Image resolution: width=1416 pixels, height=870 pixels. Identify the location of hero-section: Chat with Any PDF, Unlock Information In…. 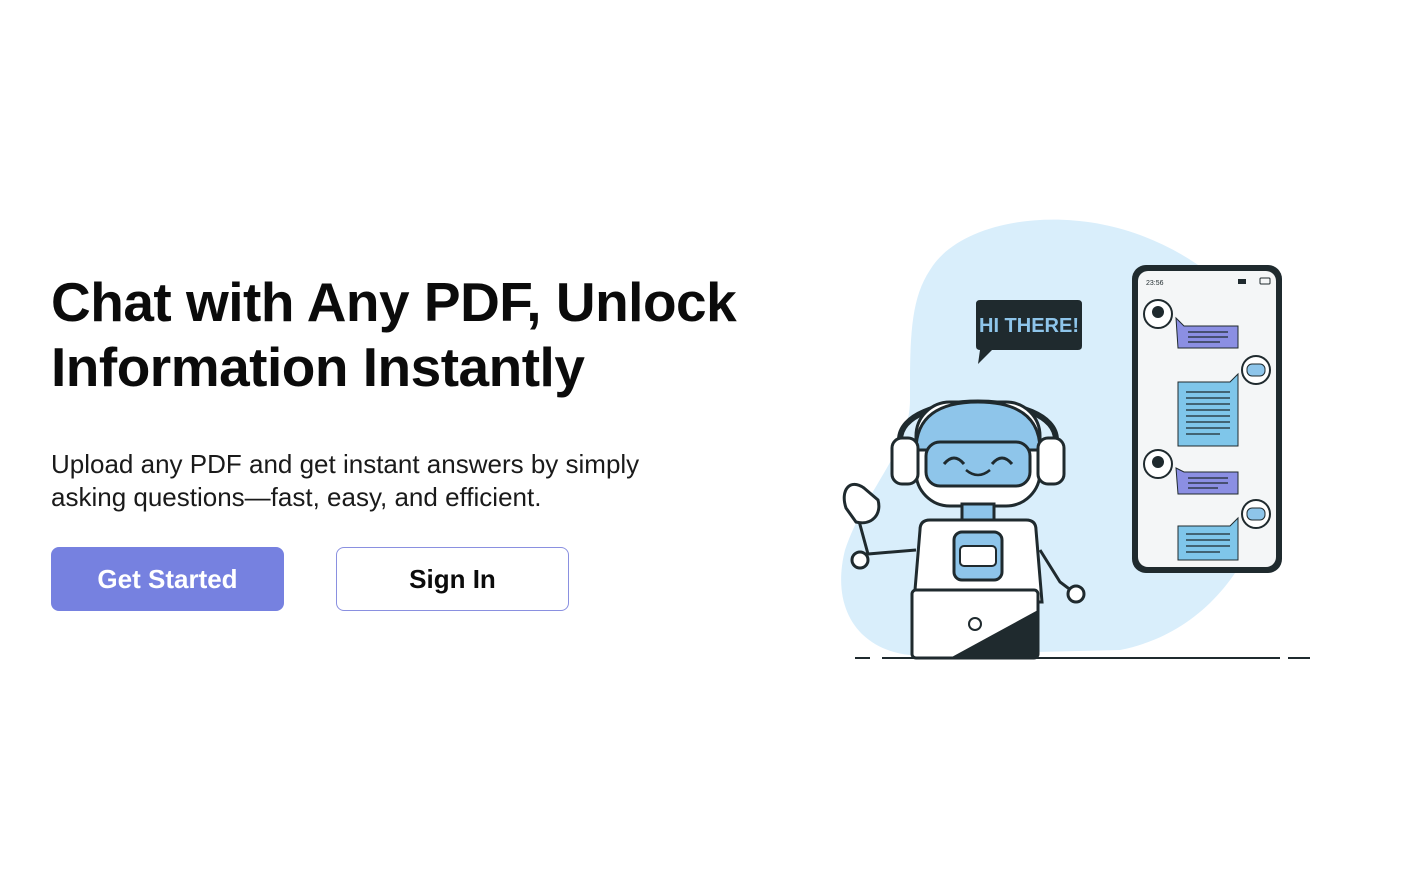
(421, 392).